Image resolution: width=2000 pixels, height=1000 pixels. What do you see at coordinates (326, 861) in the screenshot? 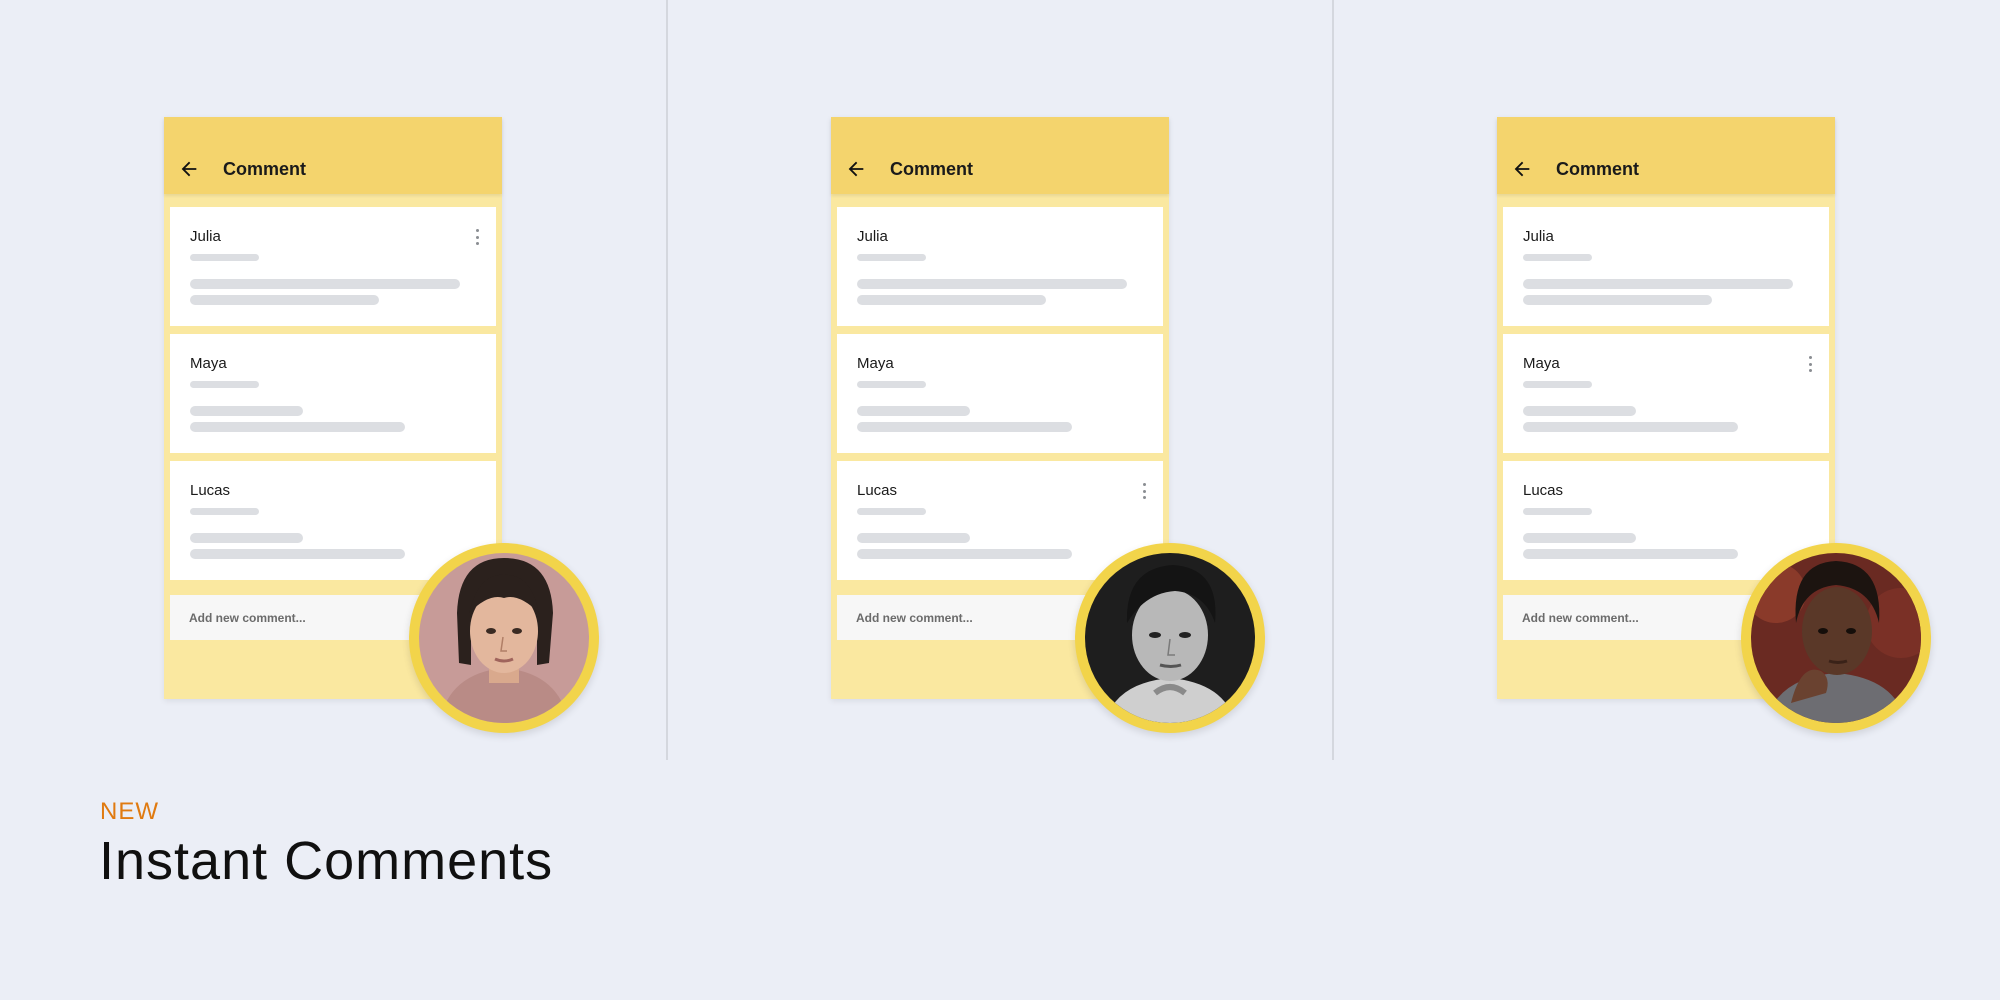
I see `feature-title: Instant Comments` at bounding box center [326, 861].